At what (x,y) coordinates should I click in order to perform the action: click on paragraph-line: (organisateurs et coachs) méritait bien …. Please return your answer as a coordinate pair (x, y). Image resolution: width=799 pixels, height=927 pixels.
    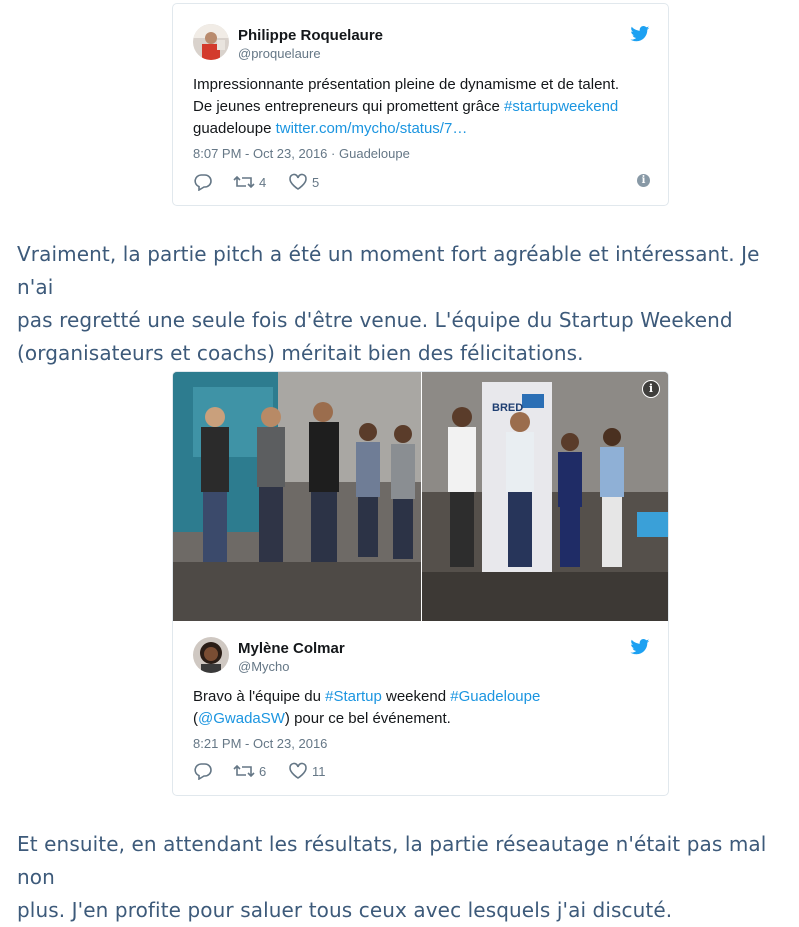
    Looking at the image, I should click on (300, 353).